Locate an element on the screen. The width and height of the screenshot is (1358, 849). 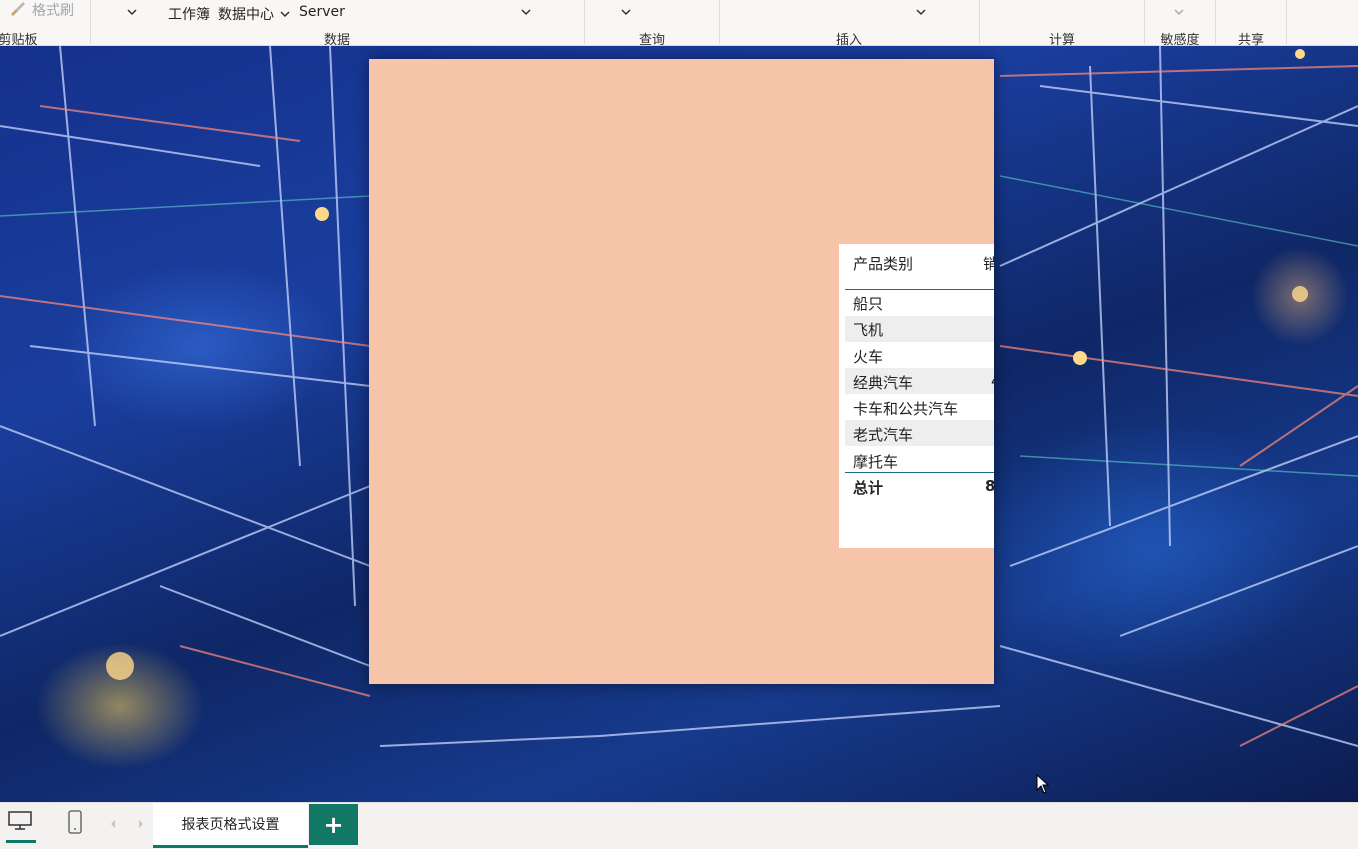
chevron-right-icon is located at coordinates (141, 824).